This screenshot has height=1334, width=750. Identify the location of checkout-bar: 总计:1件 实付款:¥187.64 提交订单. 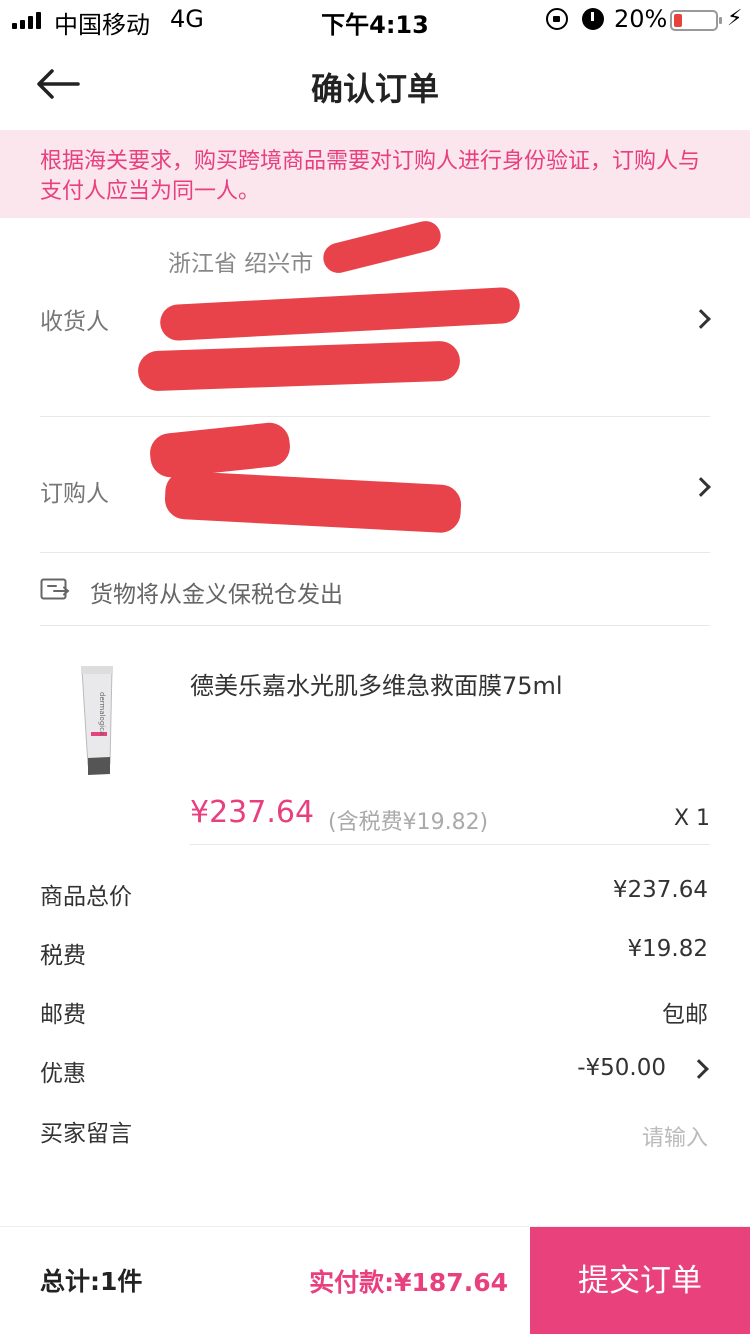
(375, 1280).